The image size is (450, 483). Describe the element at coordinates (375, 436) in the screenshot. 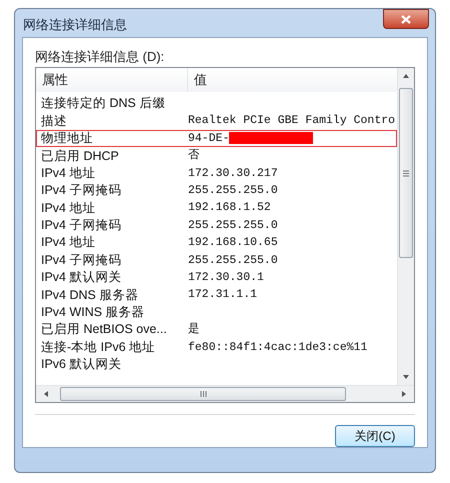

I see `close-dialog-button: 关闭(C)` at that location.